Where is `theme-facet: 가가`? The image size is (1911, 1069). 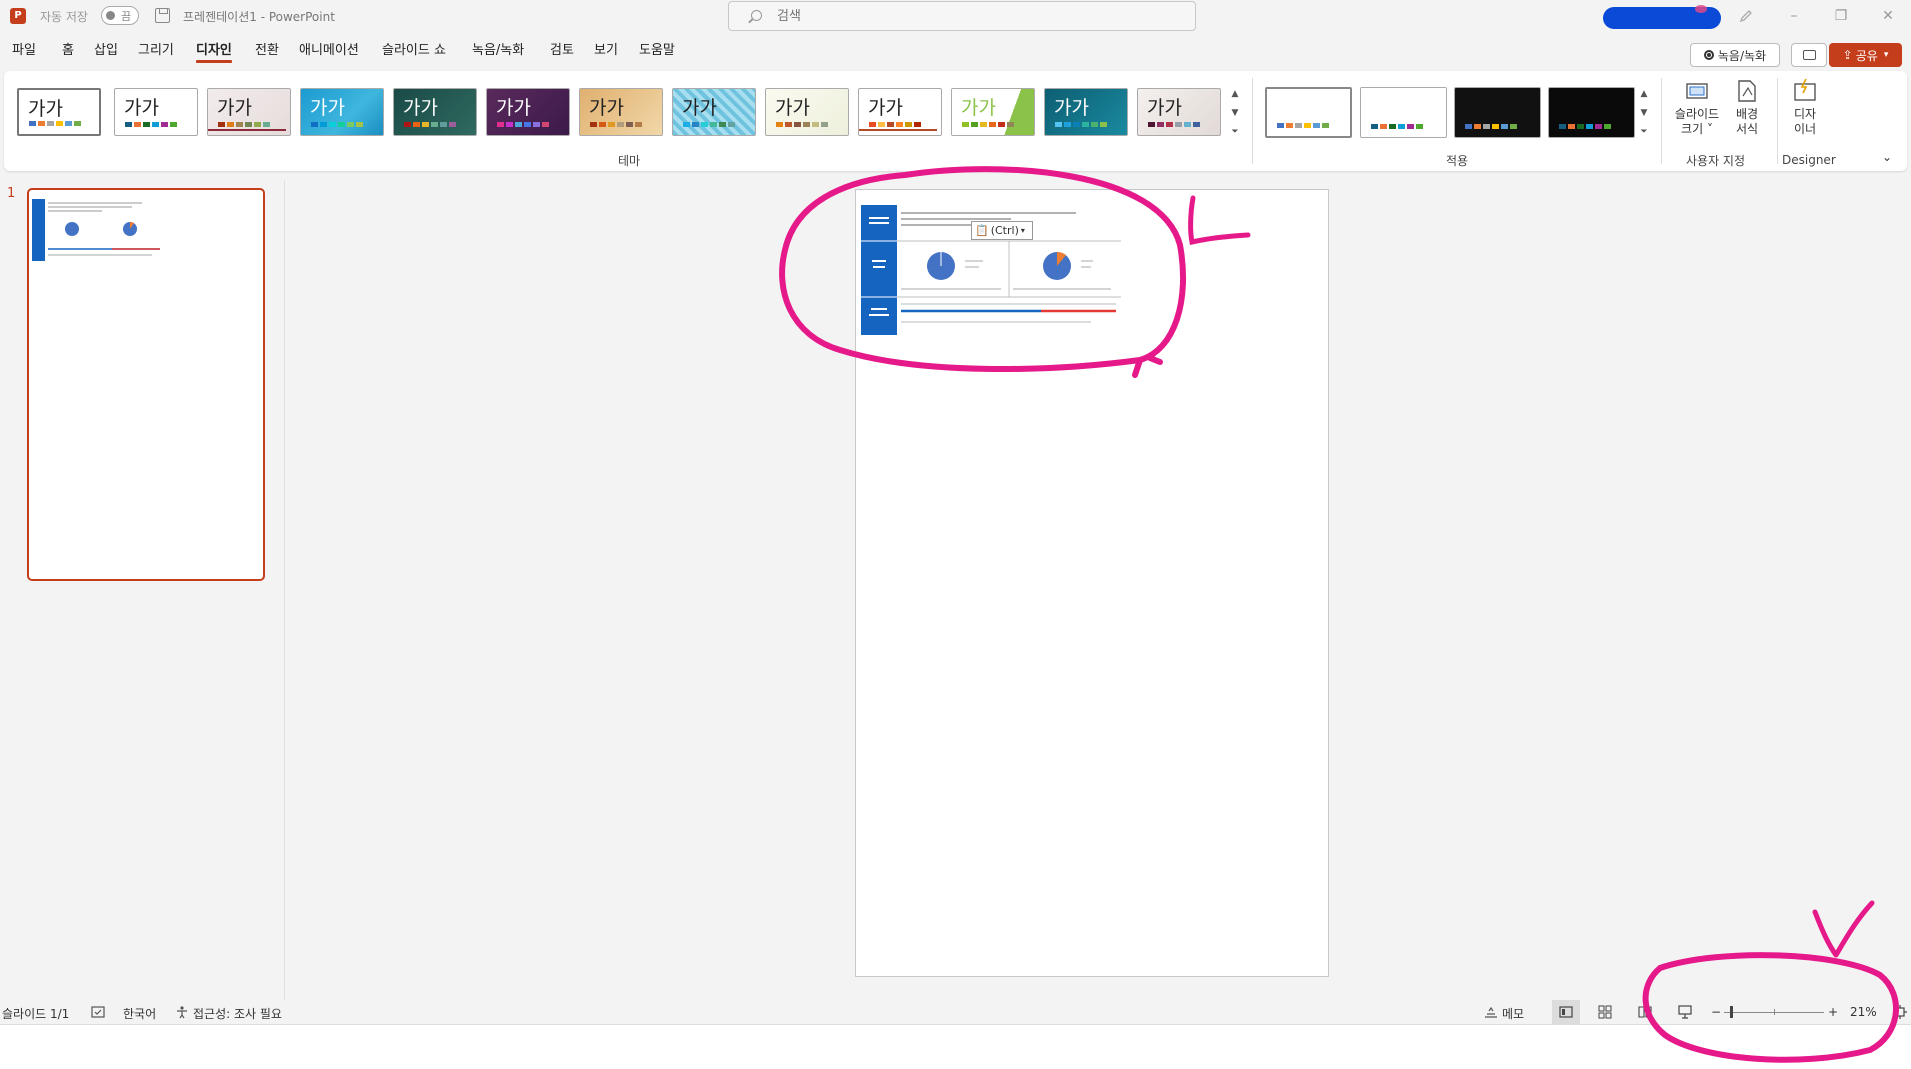 theme-facet: 가가 is located at coordinates (249, 112).